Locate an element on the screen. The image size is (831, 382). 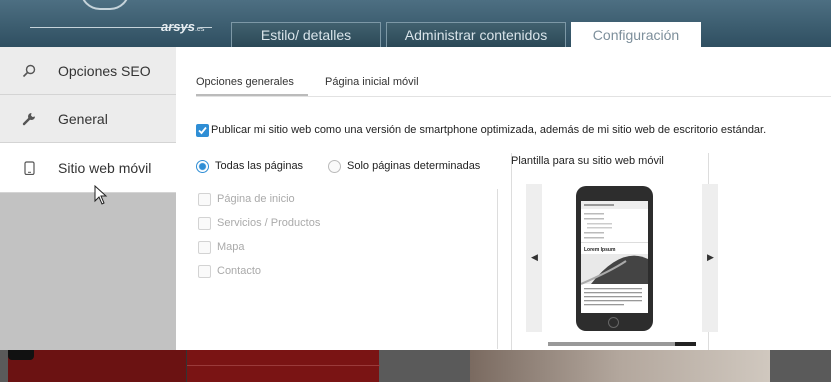
background-block is located at coordinates (97, 366).